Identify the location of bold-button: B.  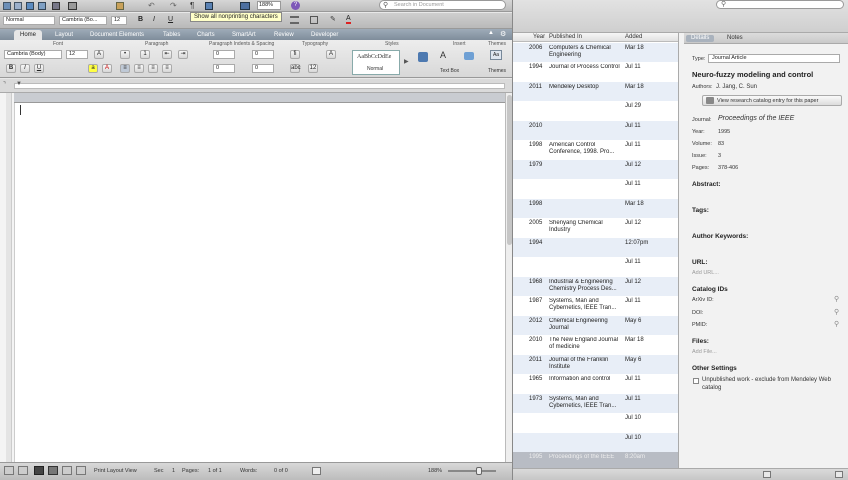
(11, 68).